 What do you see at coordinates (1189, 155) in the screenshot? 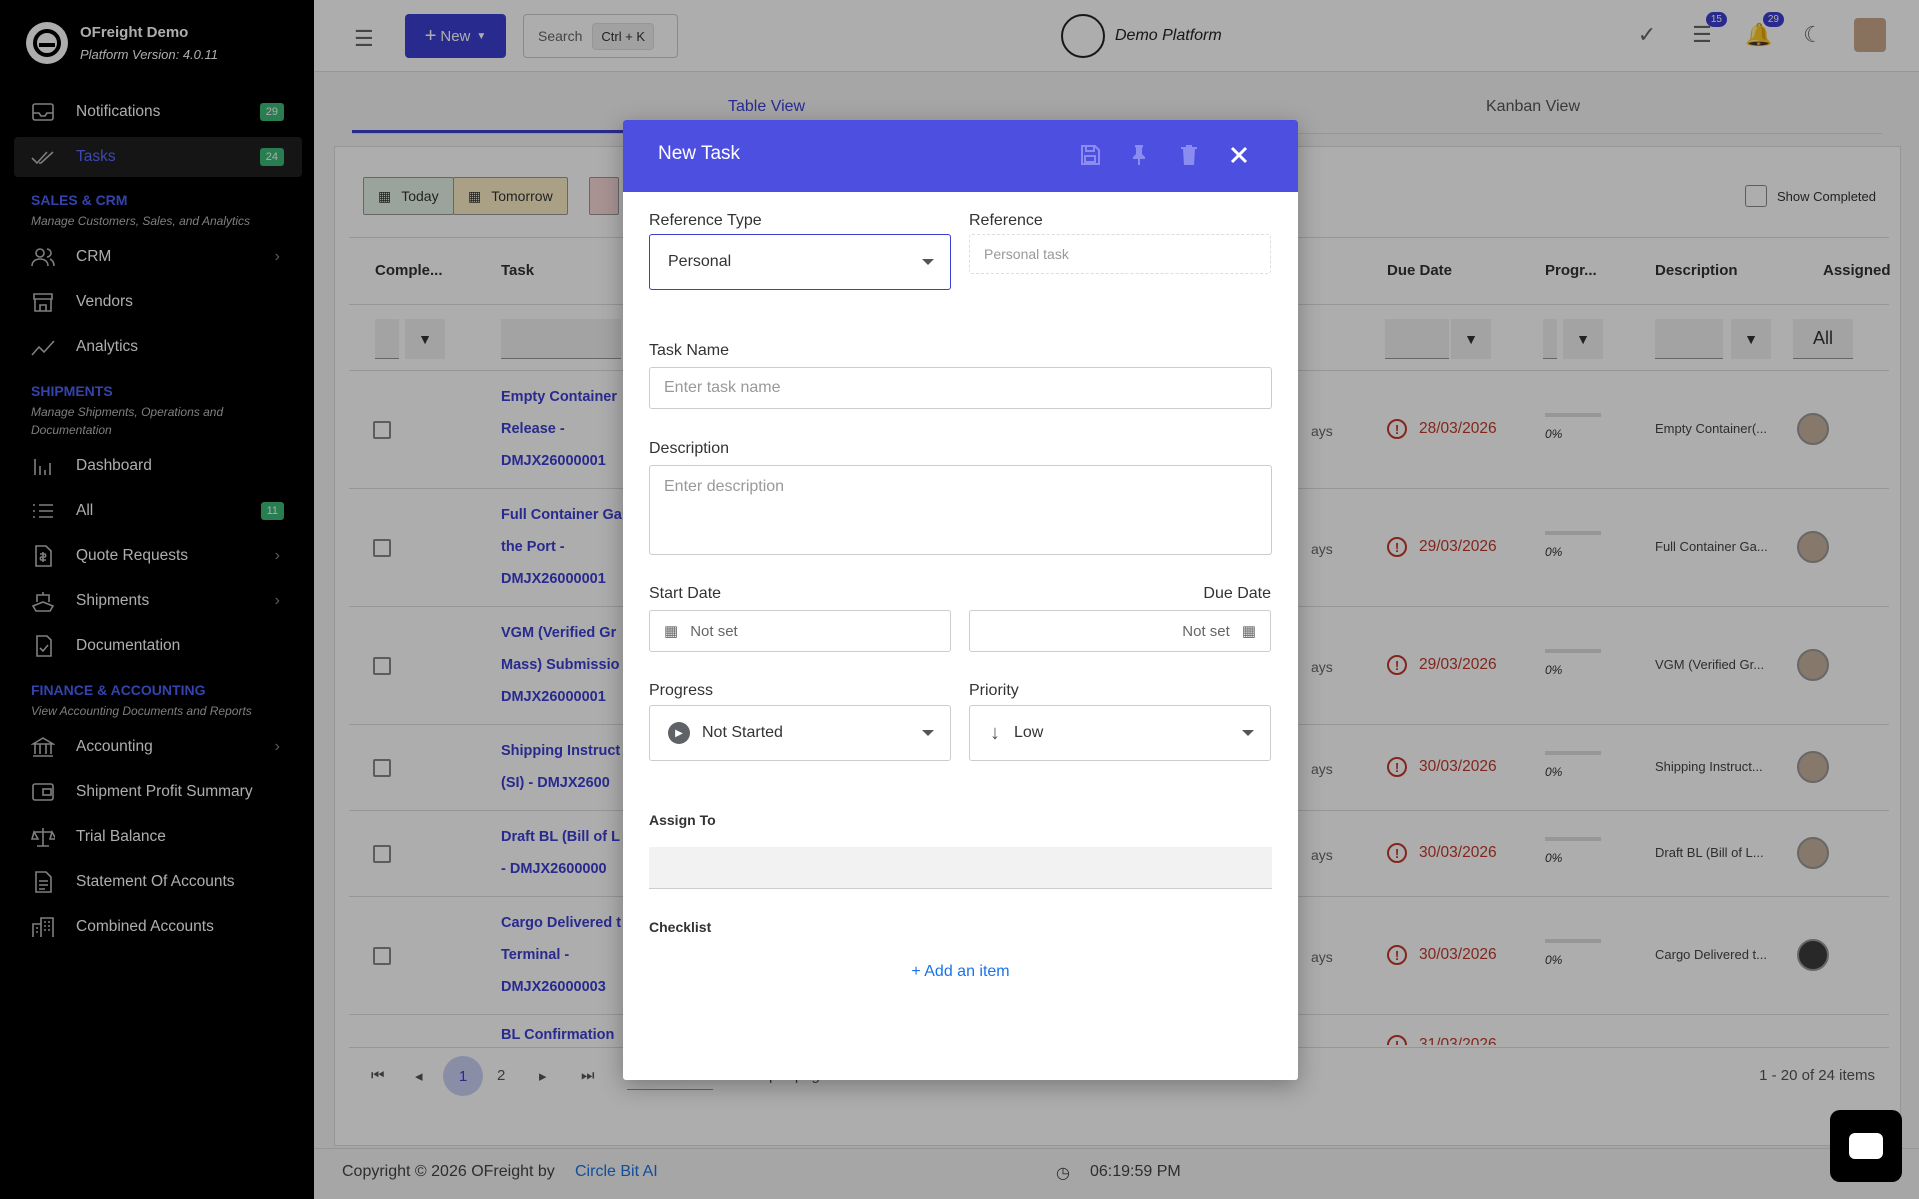
I see `delete-icon` at bounding box center [1189, 155].